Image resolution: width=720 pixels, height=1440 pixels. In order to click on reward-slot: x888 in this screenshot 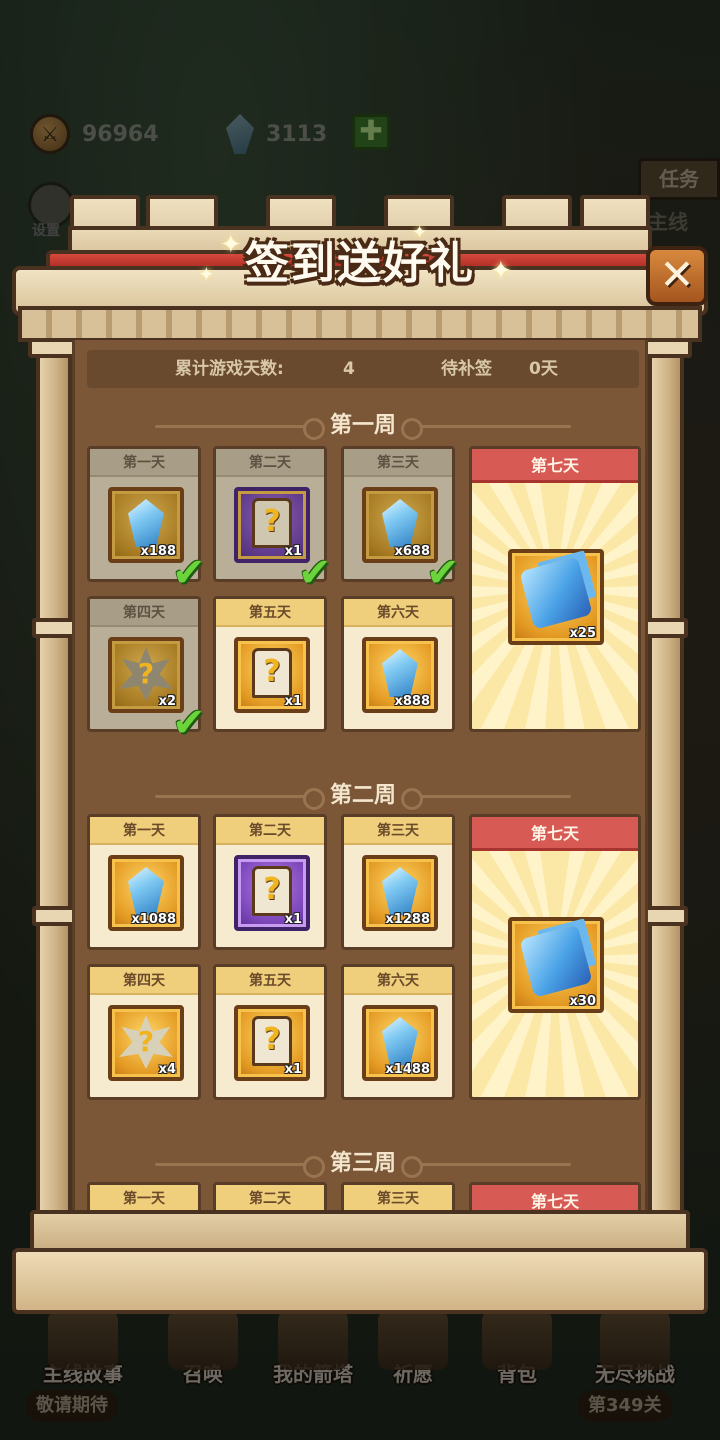, I will do `click(400, 675)`.